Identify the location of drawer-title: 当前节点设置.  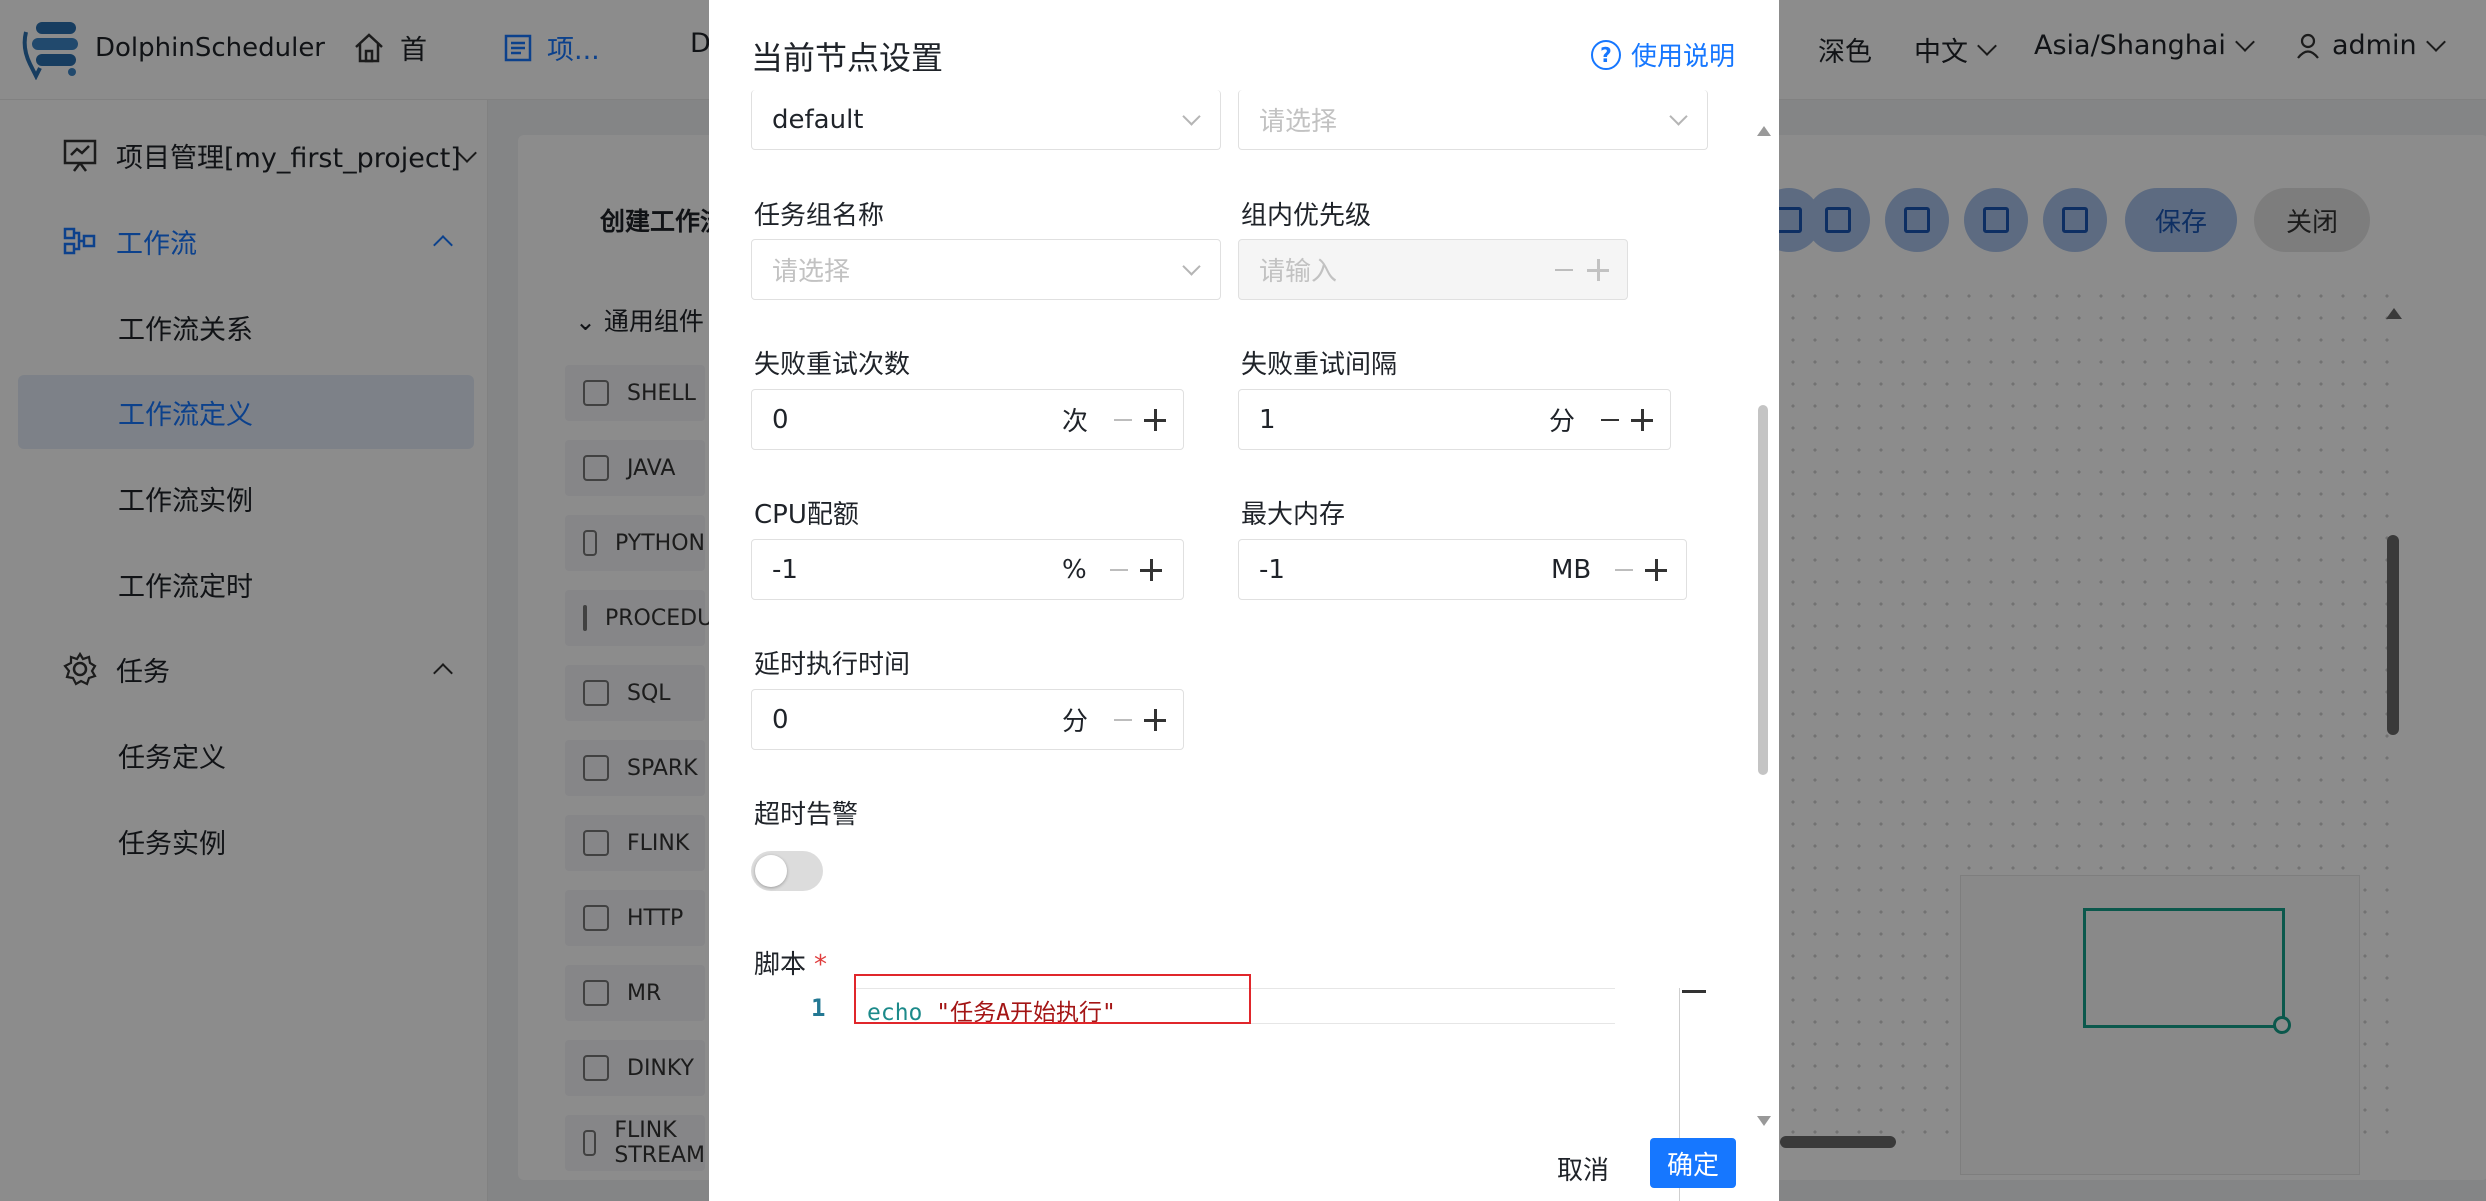
(847, 58).